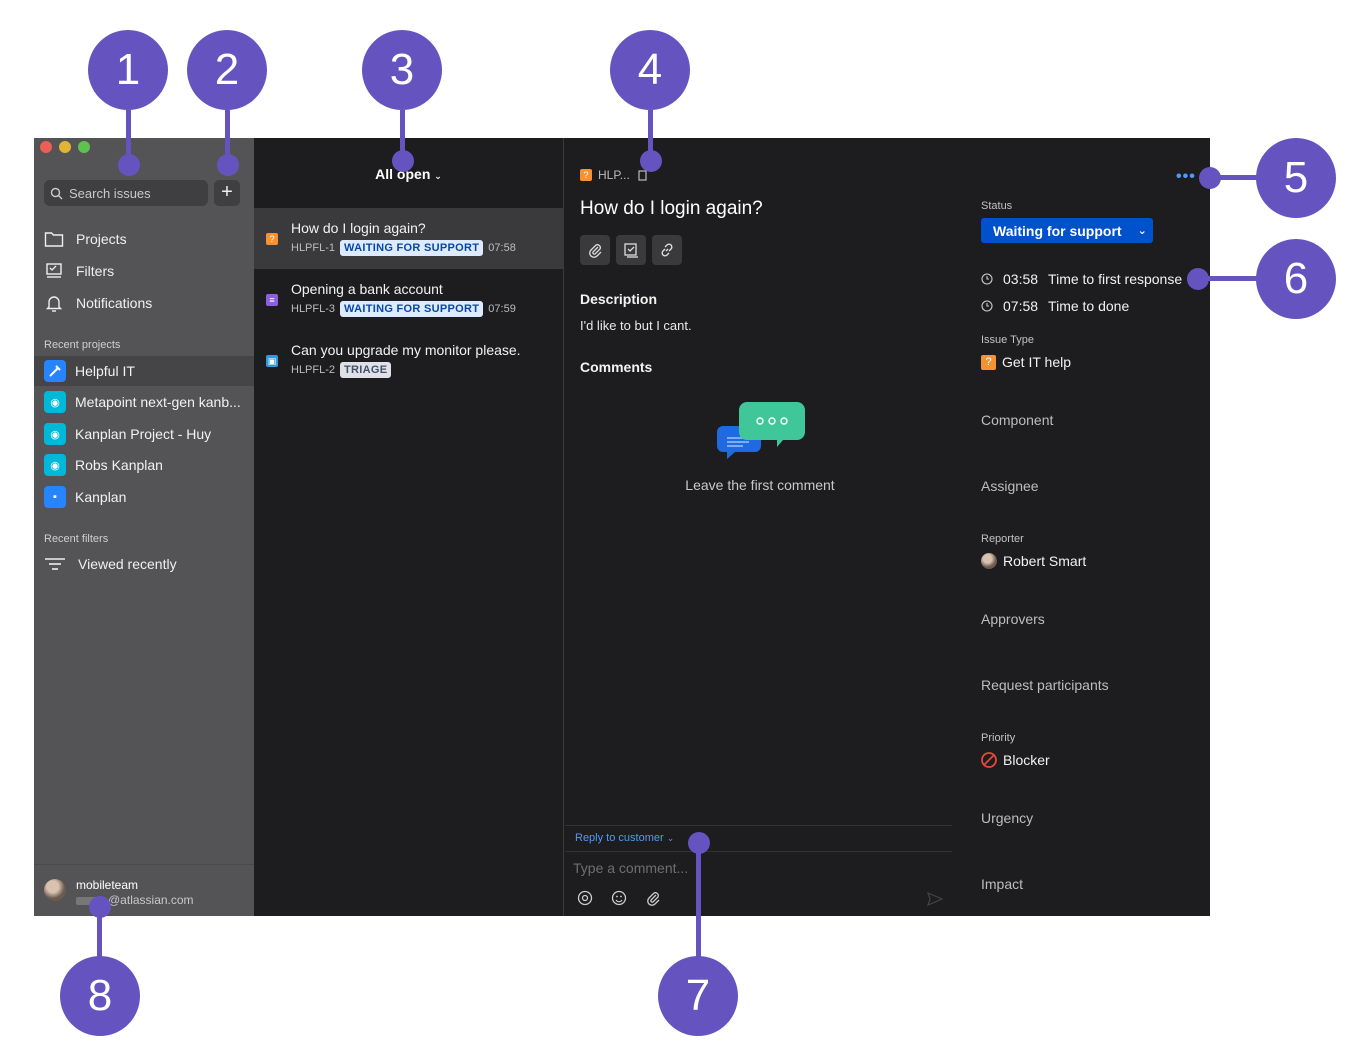 Image resolution: width=1352 pixels, height=1046 pixels. I want to click on page-title: How do I login again?, so click(671, 209).